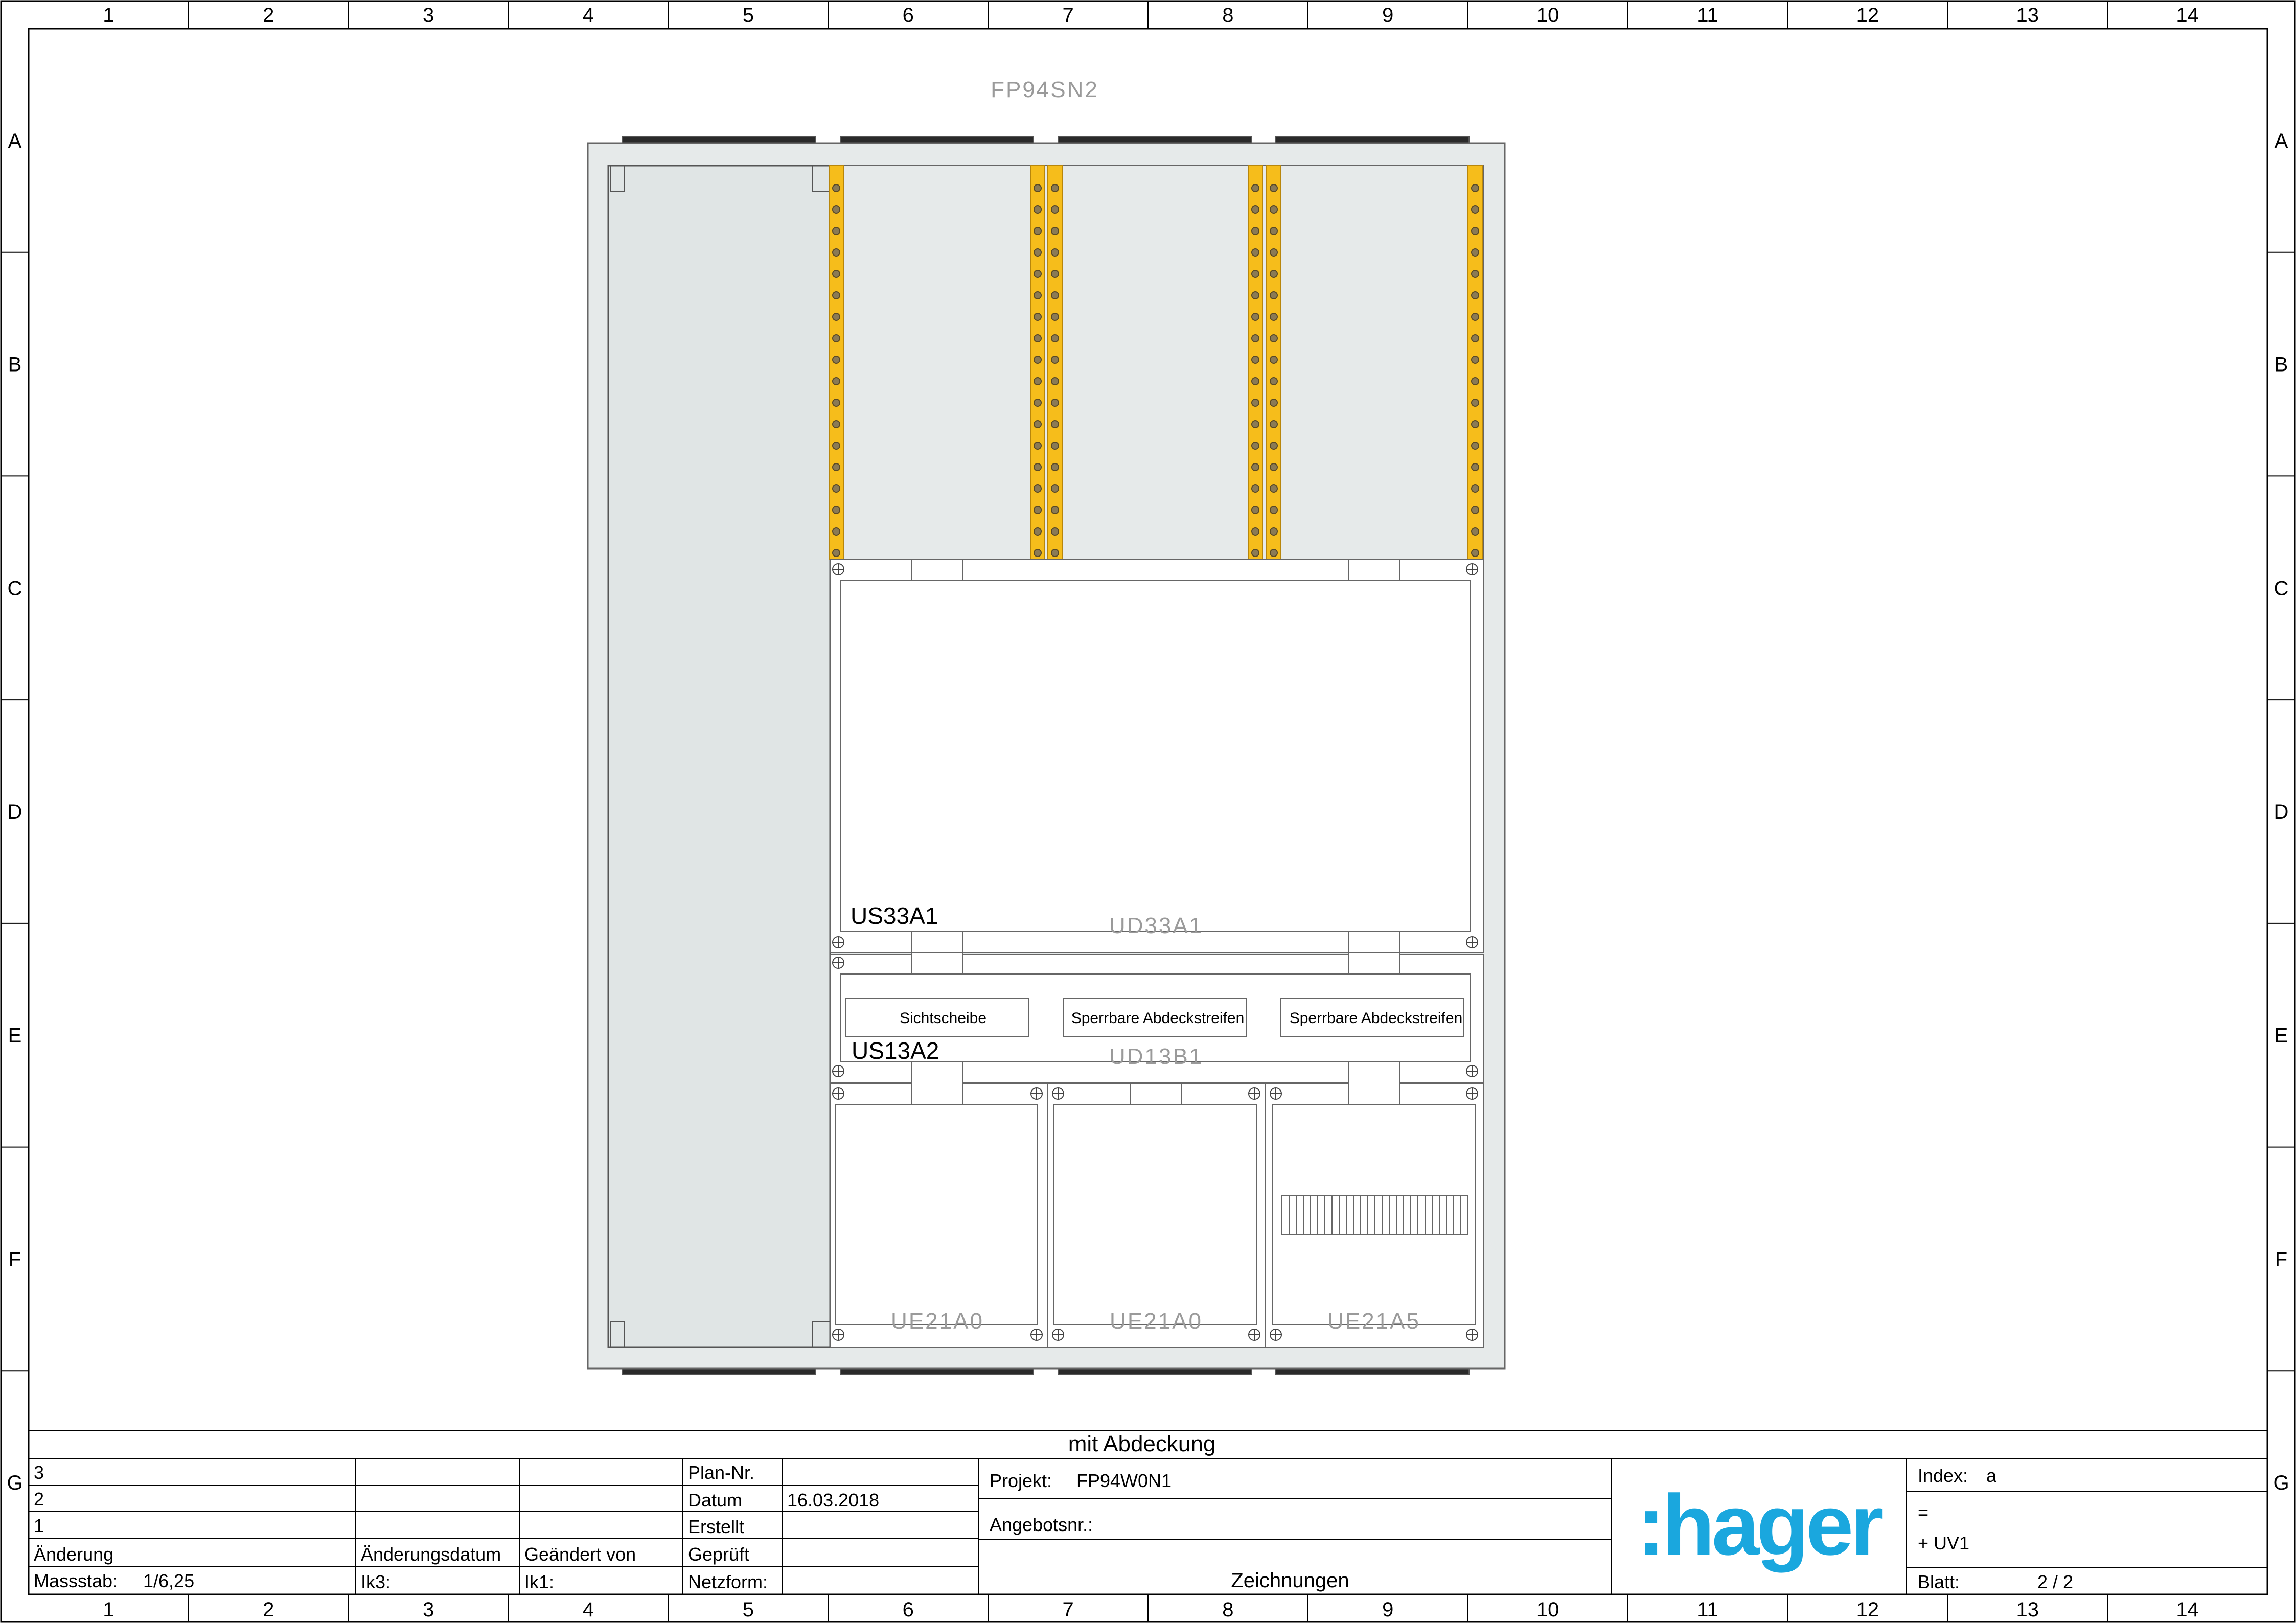 The width and height of the screenshot is (2296, 1623). I want to click on grid-row-right: D, so click(2282, 812).